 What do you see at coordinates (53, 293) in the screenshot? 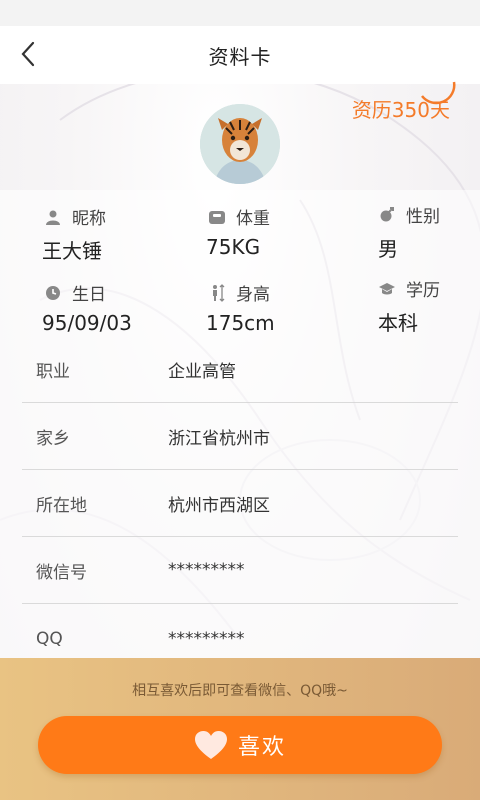
I see `clock-icon` at bounding box center [53, 293].